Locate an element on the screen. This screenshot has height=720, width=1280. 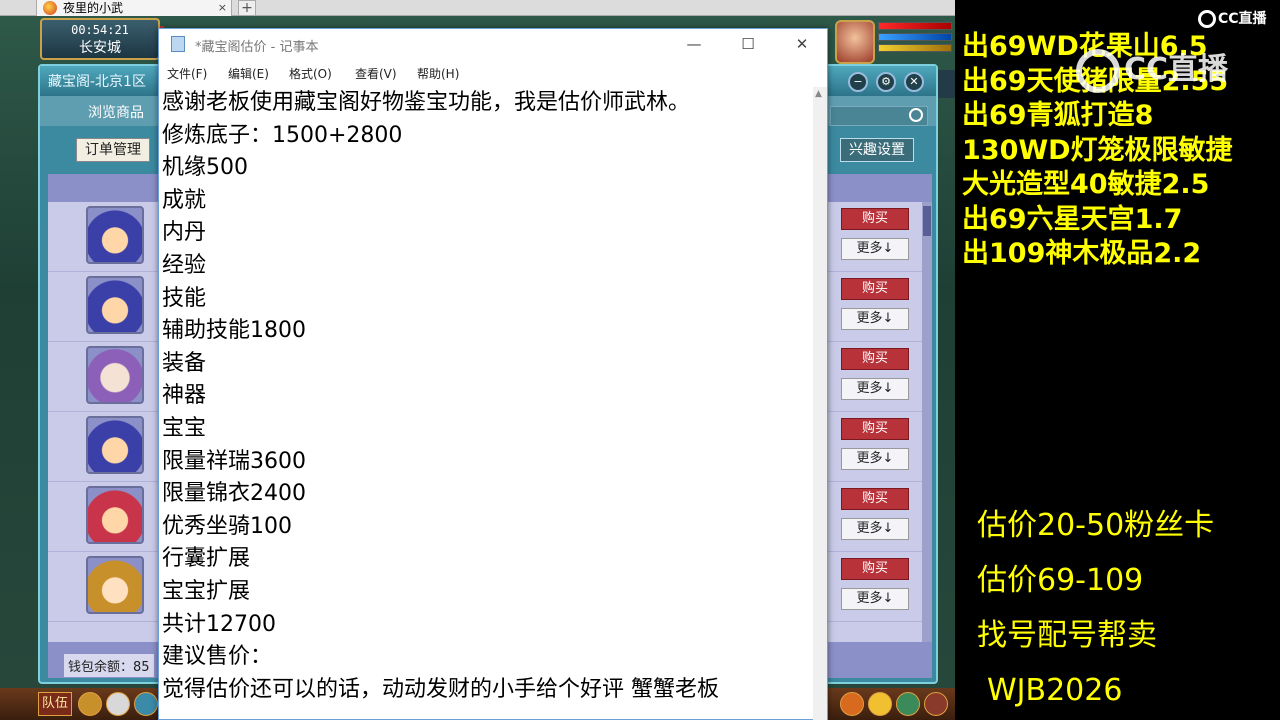
gear-icon: ⚙ is located at coordinates (886, 82).